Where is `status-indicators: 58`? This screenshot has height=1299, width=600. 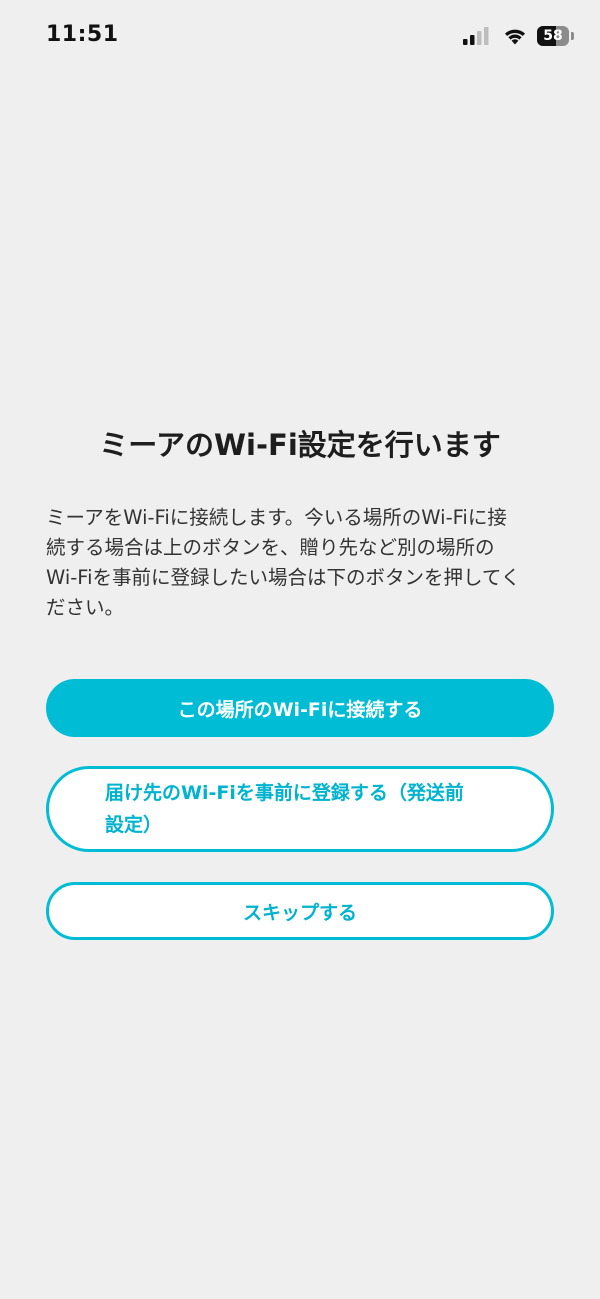 status-indicators: 58 is located at coordinates (518, 36).